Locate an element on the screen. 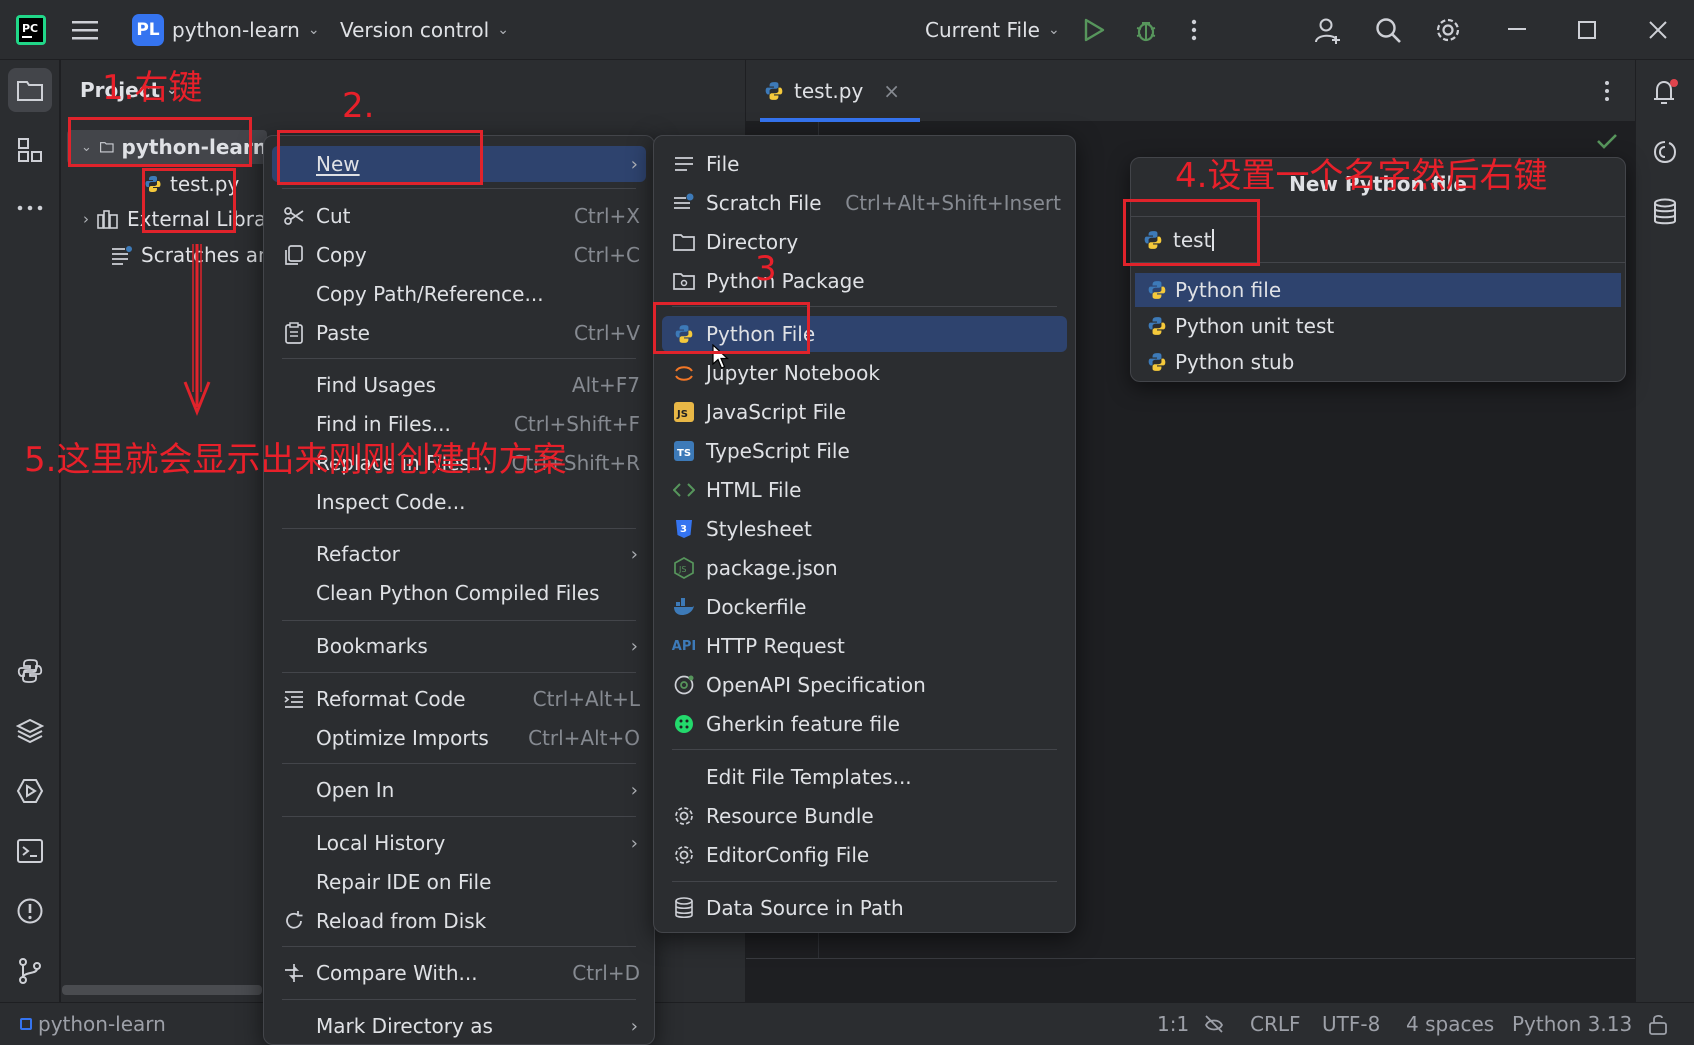 This screenshot has width=1694, height=1045. annotation-step4: 4.设置一个名字然后右键 is located at coordinates (1361, 176).